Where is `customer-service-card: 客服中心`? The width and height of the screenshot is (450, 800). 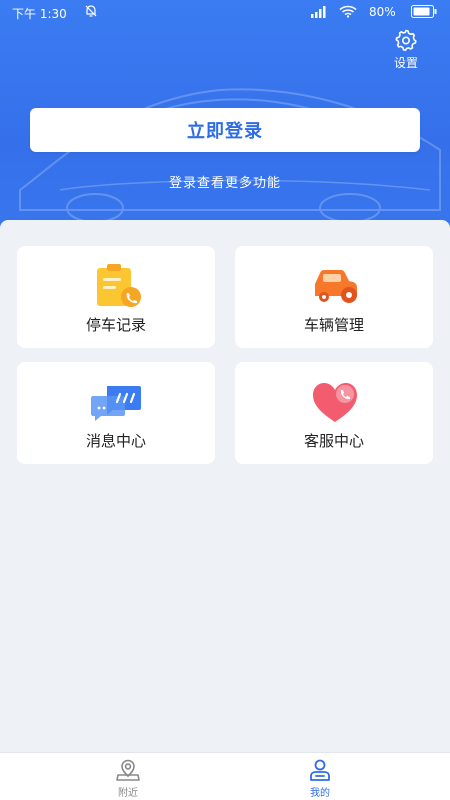
customer-service-card: 客服中心 is located at coordinates (334, 413).